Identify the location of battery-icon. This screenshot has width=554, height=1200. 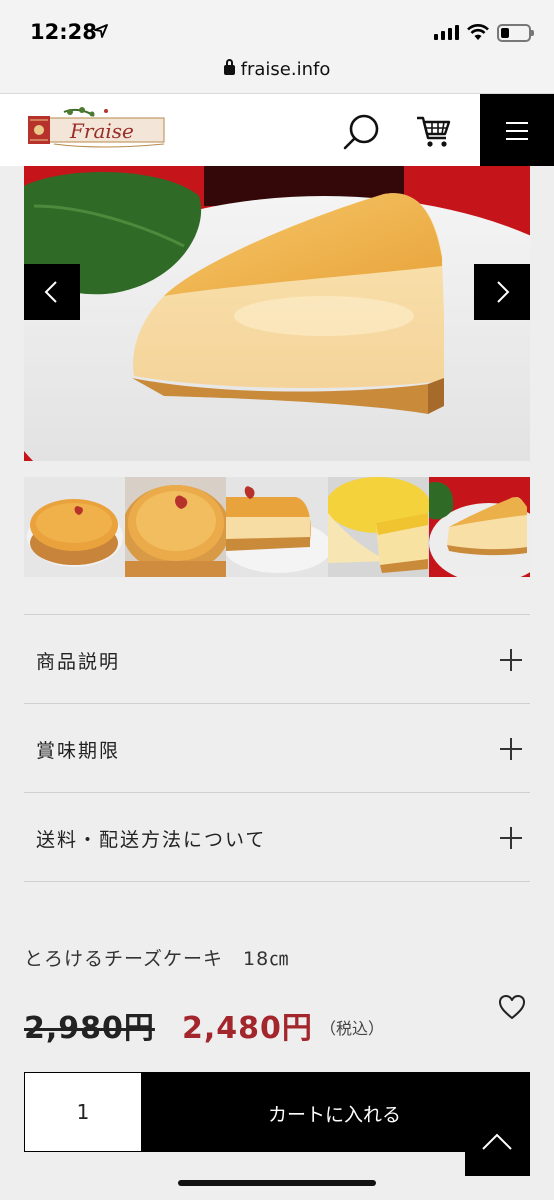
(515, 33).